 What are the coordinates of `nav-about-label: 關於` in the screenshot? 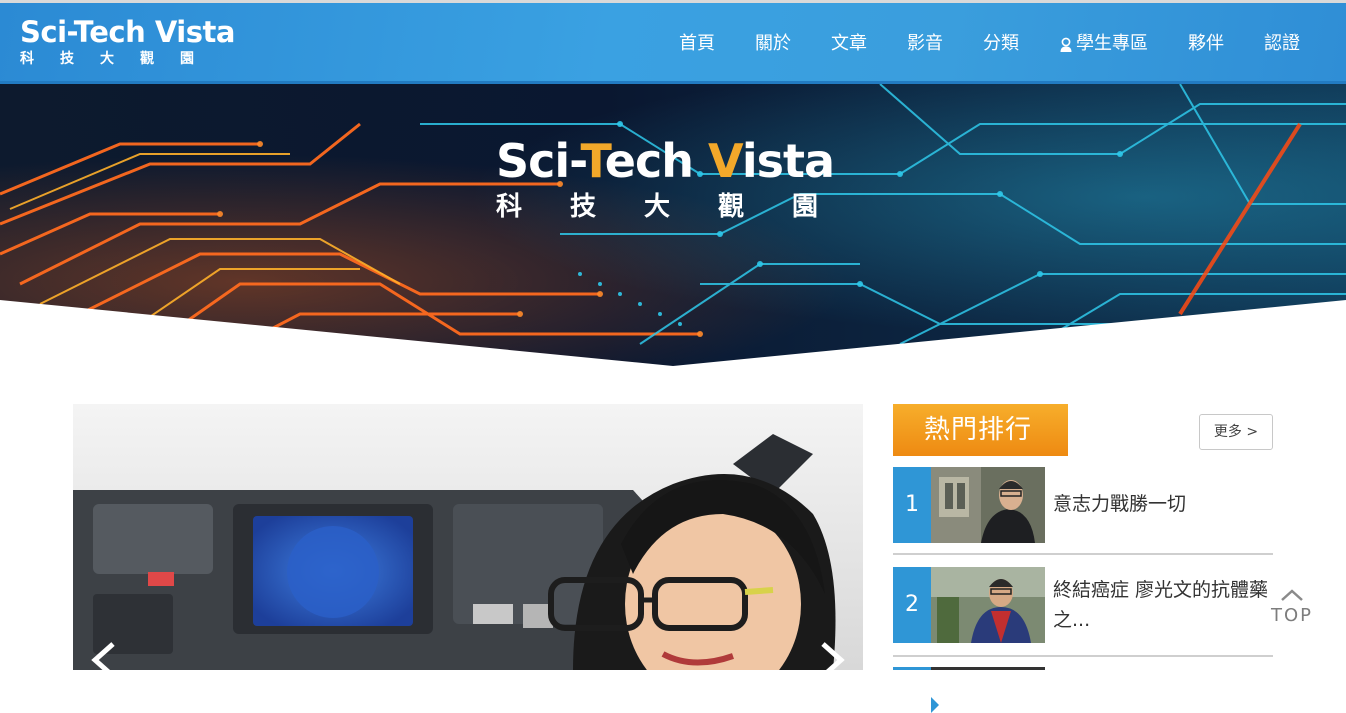 It's located at (773, 43).